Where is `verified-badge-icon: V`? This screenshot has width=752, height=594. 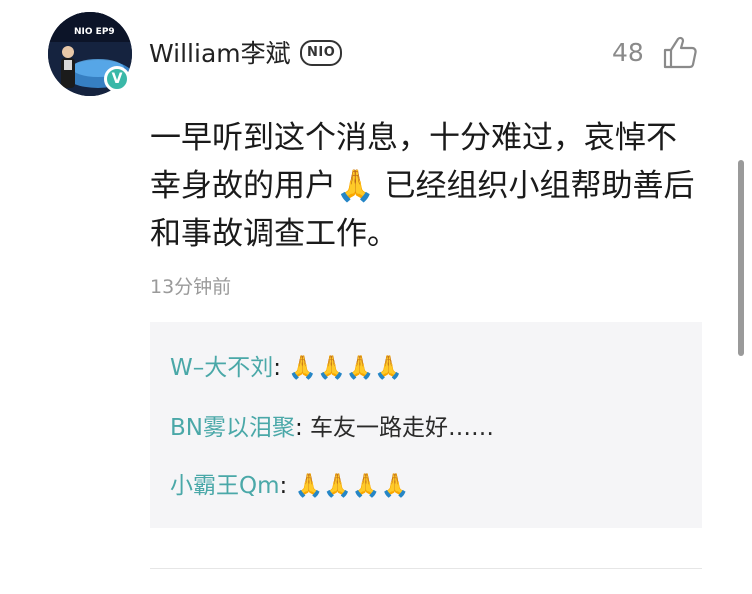 verified-badge-icon: V is located at coordinates (117, 79).